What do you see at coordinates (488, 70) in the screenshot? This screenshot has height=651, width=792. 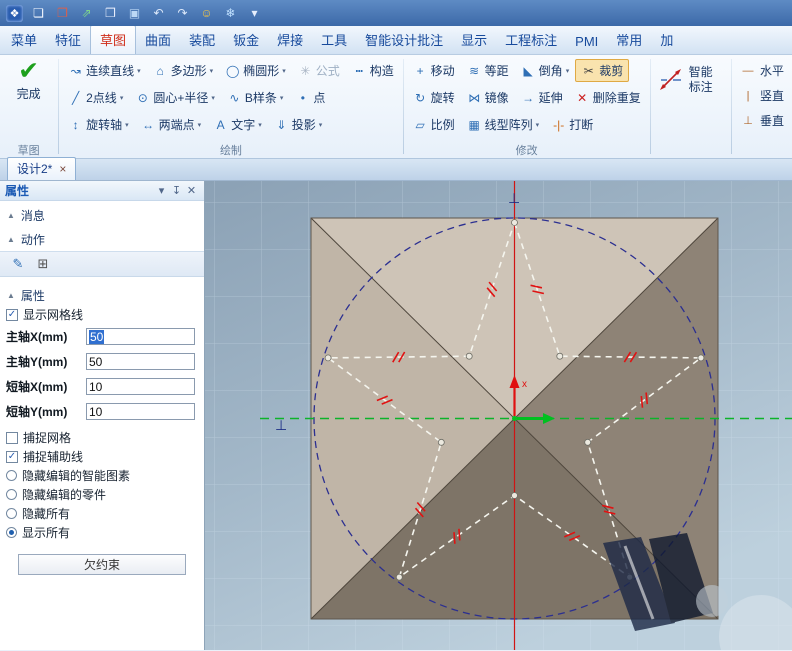 I see `modify-offset-button: ≋ 等距` at bounding box center [488, 70].